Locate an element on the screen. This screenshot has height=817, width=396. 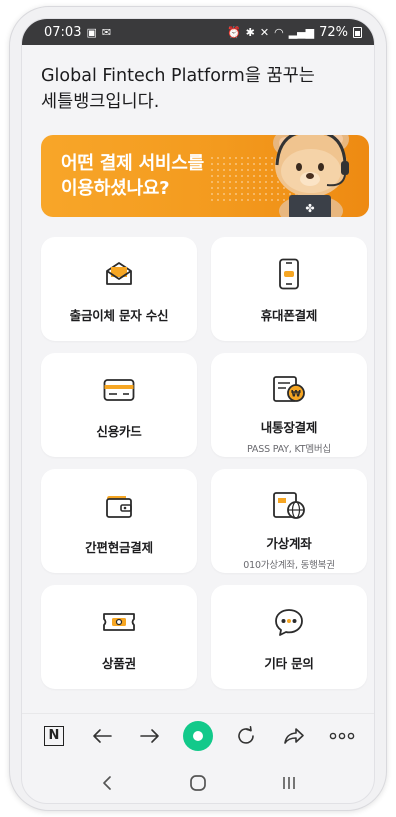
more-button is located at coordinates (342, 736).